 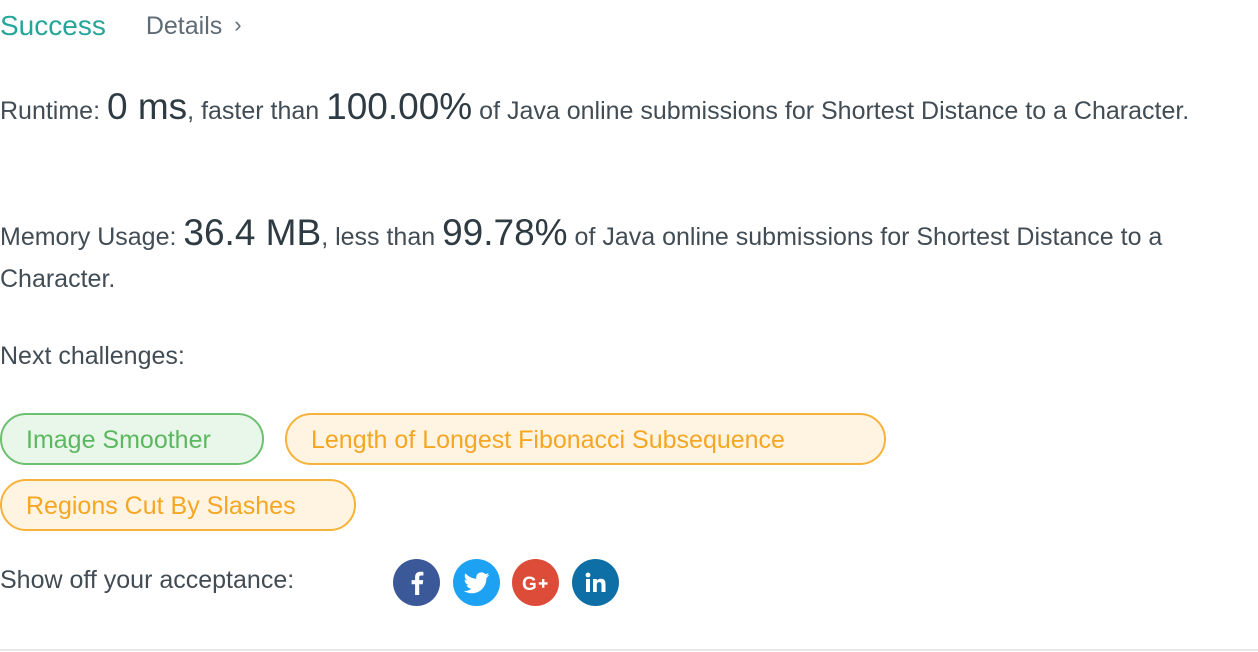 I want to click on twitter-icon, so click(x=476, y=582).